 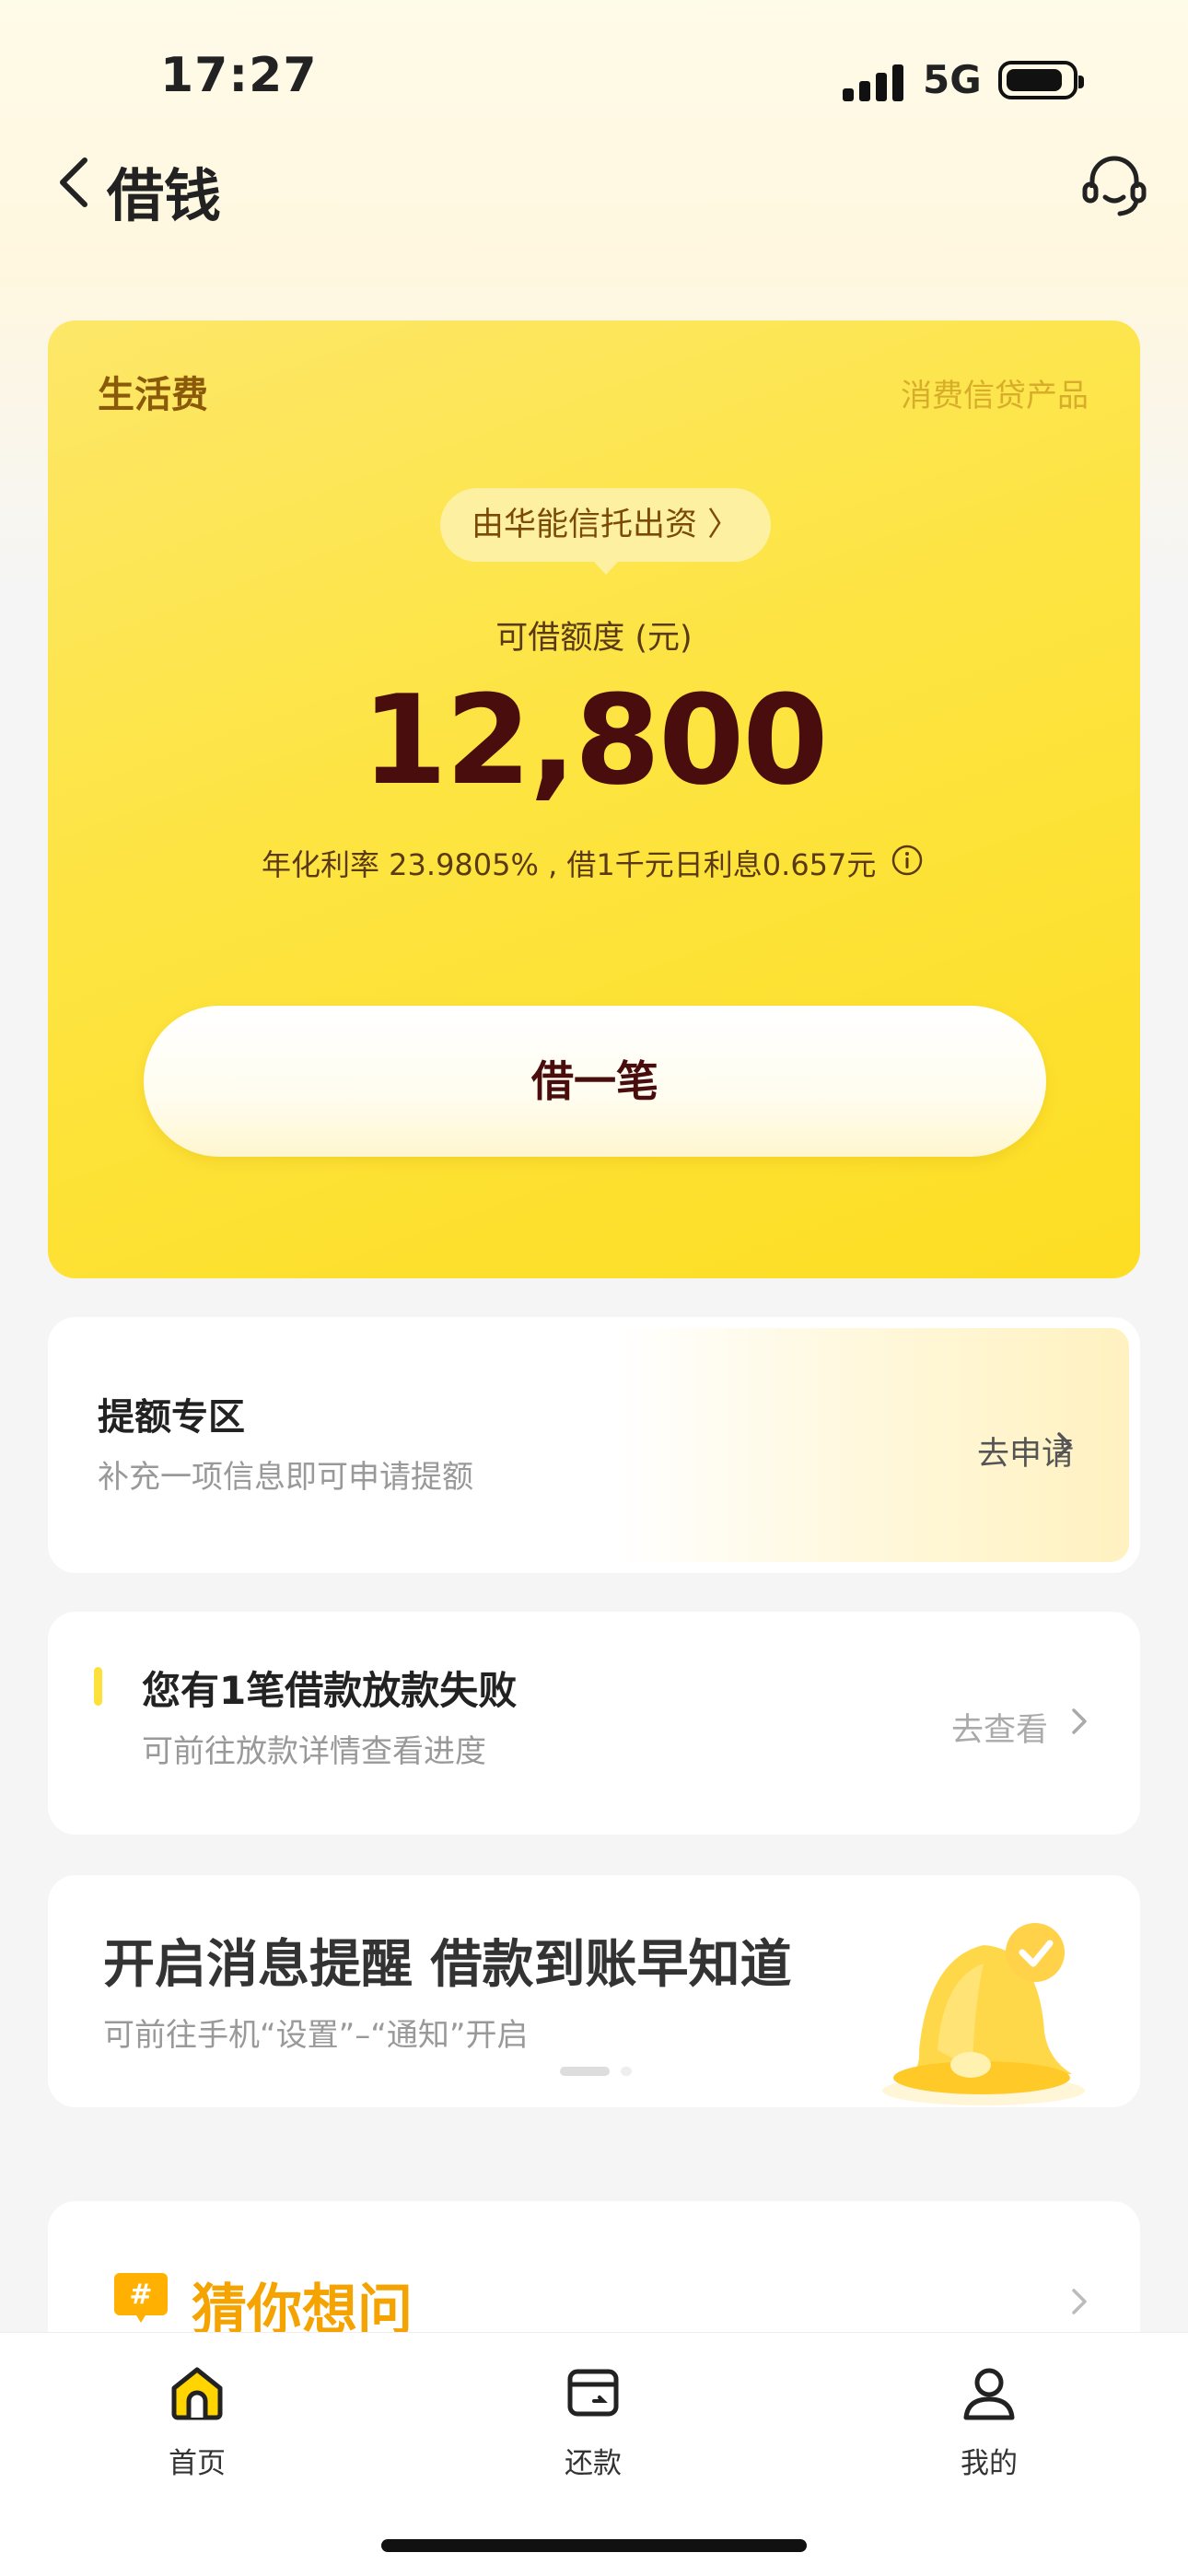 I want to click on back-arrow-icon, so click(x=75, y=182).